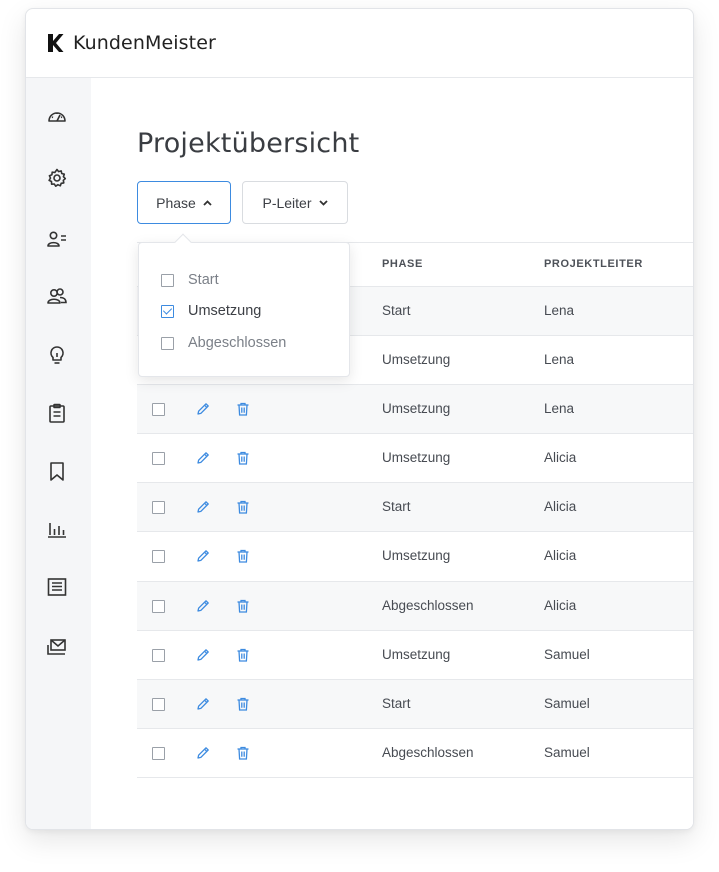 This screenshot has height=872, width=719. I want to click on phase-filter-dropdown: Start Umsetzung Abgeschlossen, so click(244, 305).